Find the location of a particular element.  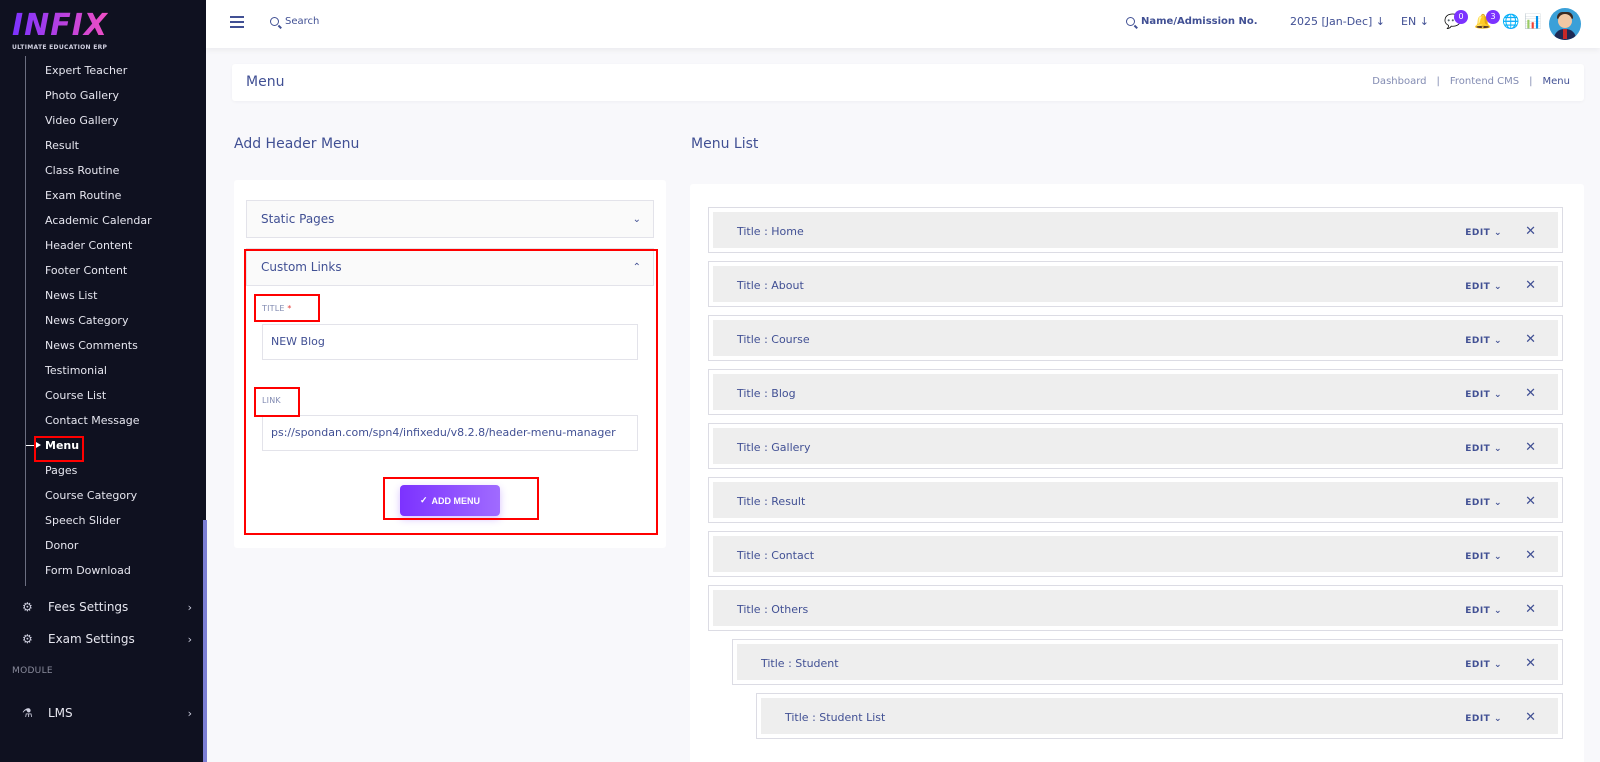

menu-list-item: Title : Student EDIT ⌄ ✕ is located at coordinates (1147, 662).